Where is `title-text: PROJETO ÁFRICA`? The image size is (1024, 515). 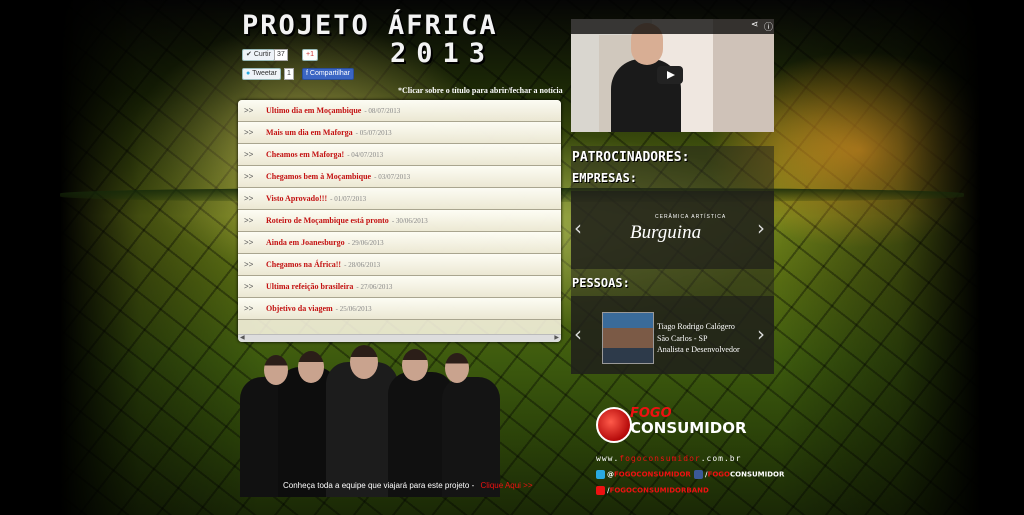 title-text: PROJETO ÁFRICA is located at coordinates (370, 25).